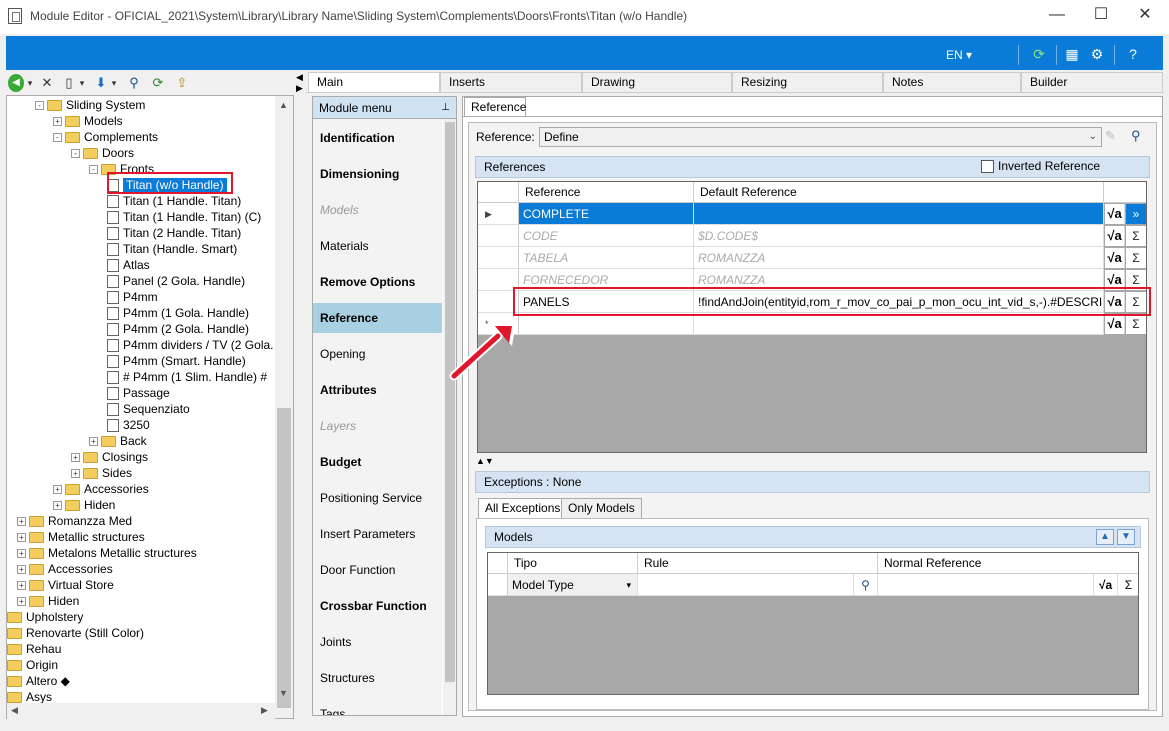 Image resolution: width=1169 pixels, height=731 pixels. Describe the element at coordinates (511, 82) in the screenshot. I see `tab-inserts: Inserts` at that location.